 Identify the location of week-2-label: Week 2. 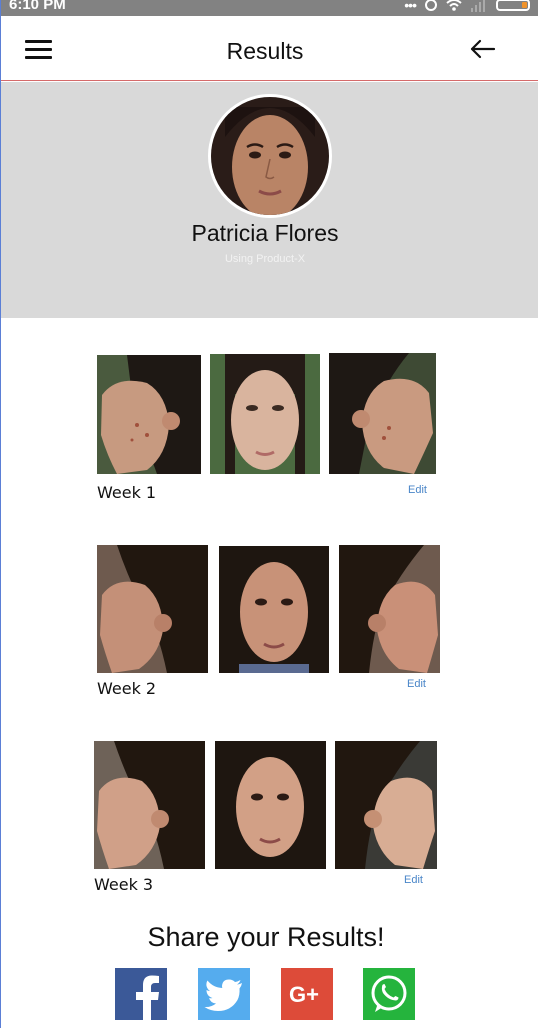
(127, 688).